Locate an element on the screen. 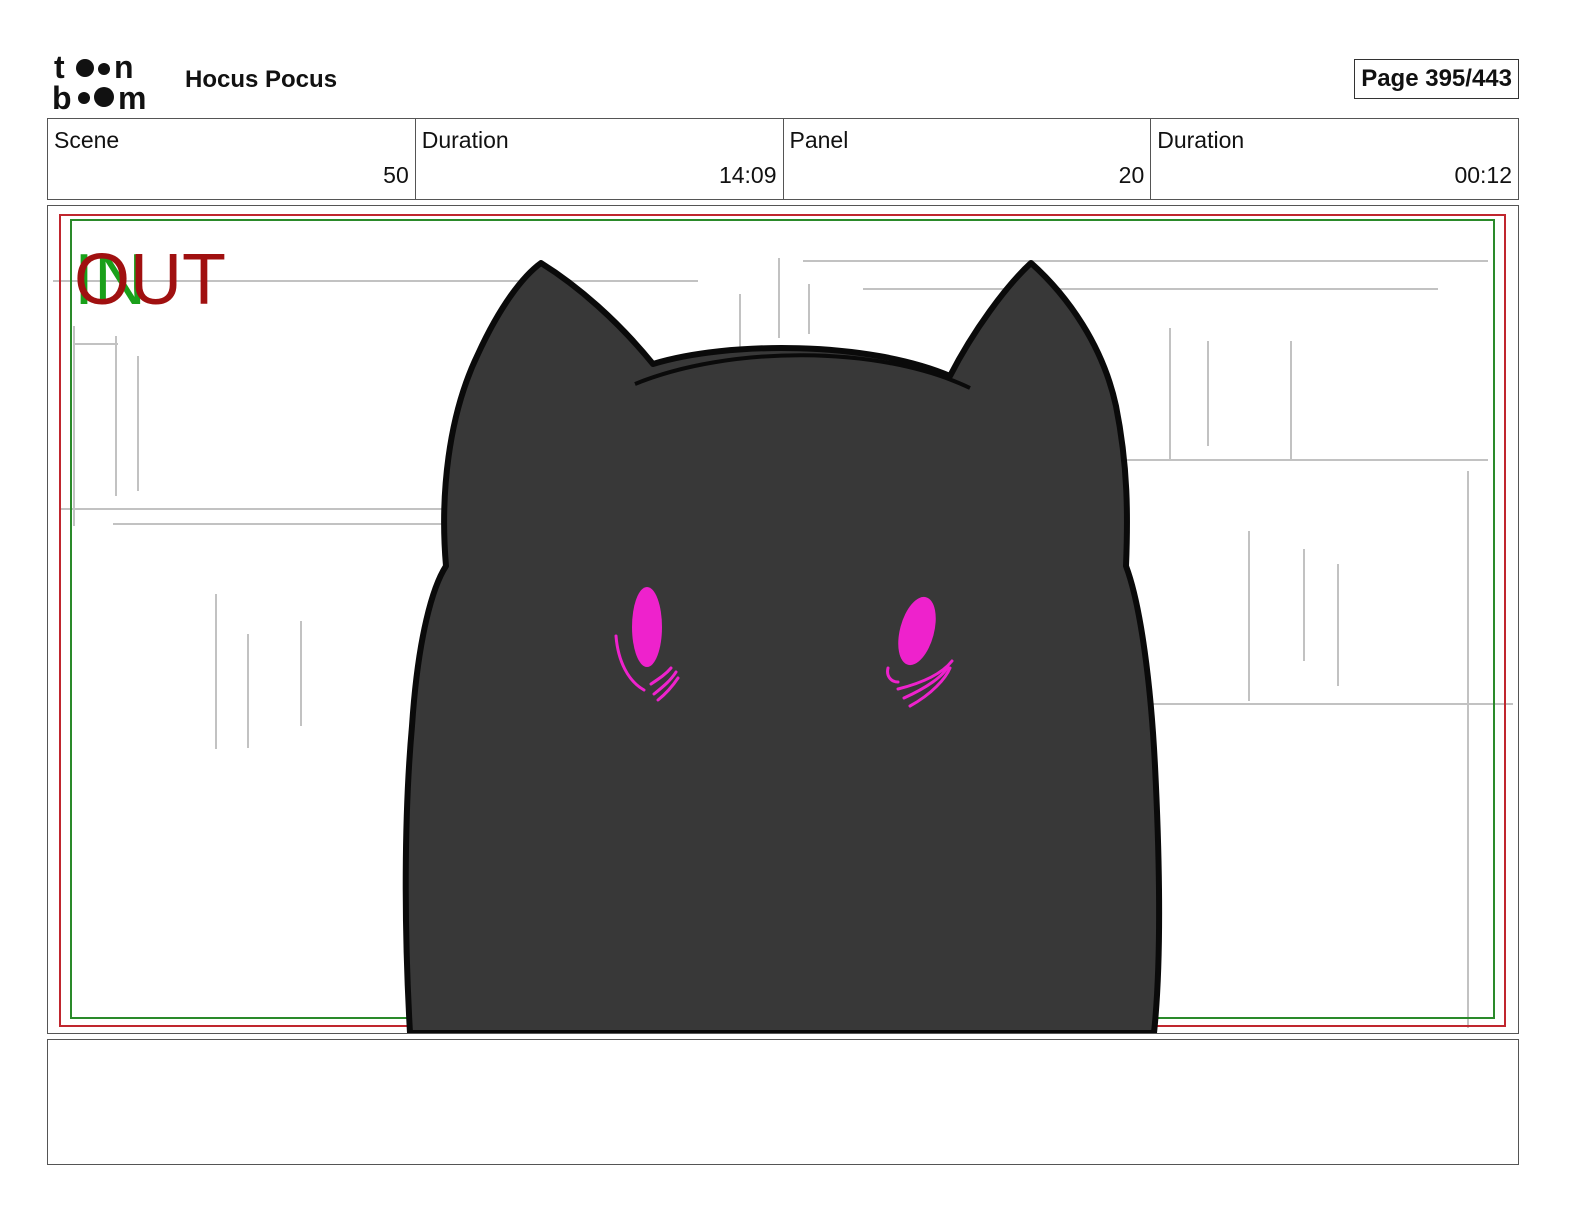 This screenshot has height=1224, width=1584. out-marker: OUT is located at coordinates (150, 280).